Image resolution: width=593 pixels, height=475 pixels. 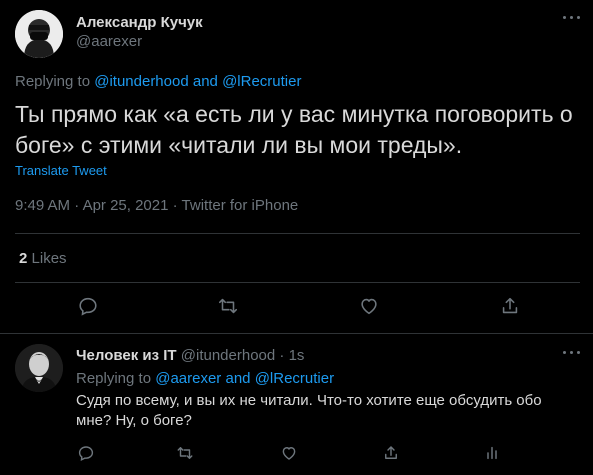 I want to click on tweet-time: 9:49 AM, so click(x=42, y=205).